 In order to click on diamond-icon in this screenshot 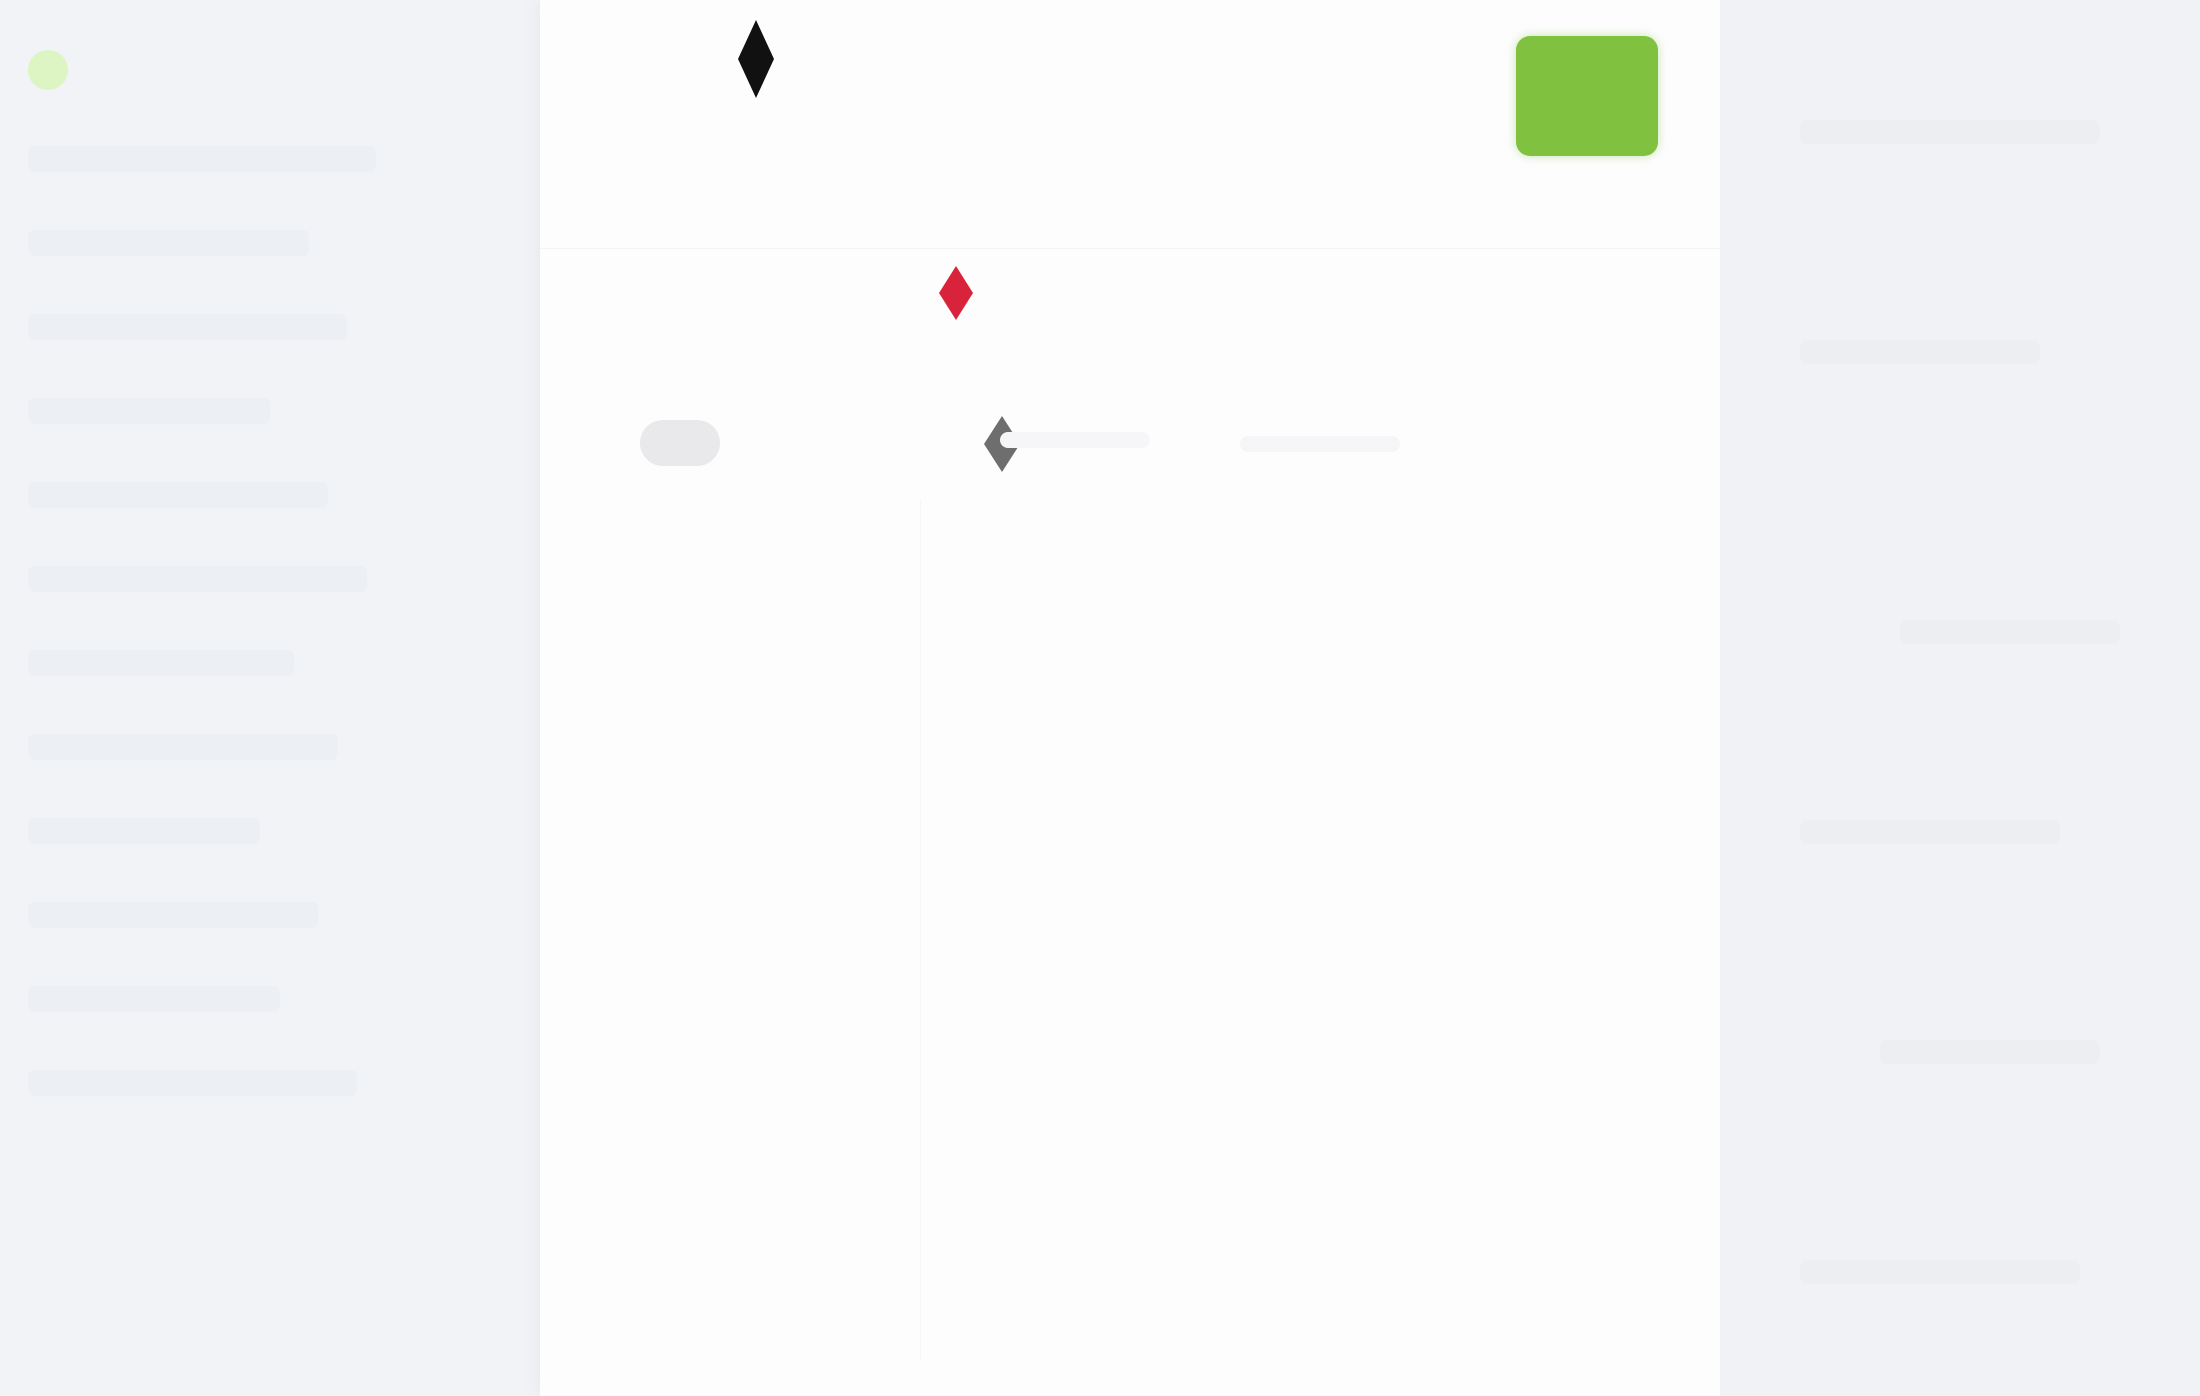, I will do `click(756, 59)`.